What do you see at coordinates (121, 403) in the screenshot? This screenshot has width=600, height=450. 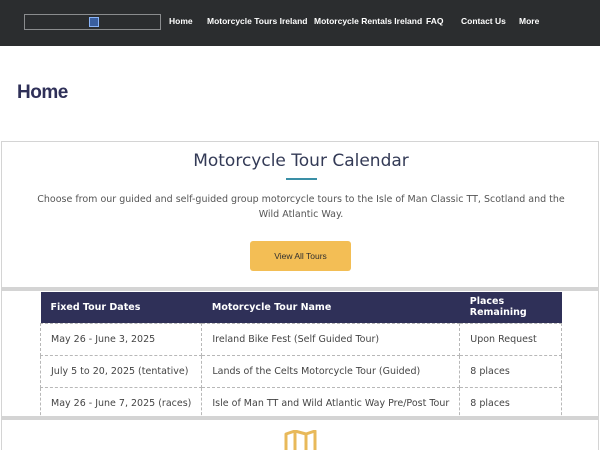 I see `tour-date-cell: May 26 - June 7, 2025 (races)` at bounding box center [121, 403].